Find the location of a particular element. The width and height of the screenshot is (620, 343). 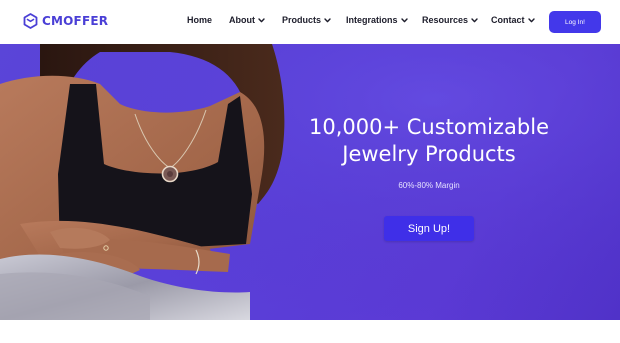

nav-item-label: About is located at coordinates (242, 20).